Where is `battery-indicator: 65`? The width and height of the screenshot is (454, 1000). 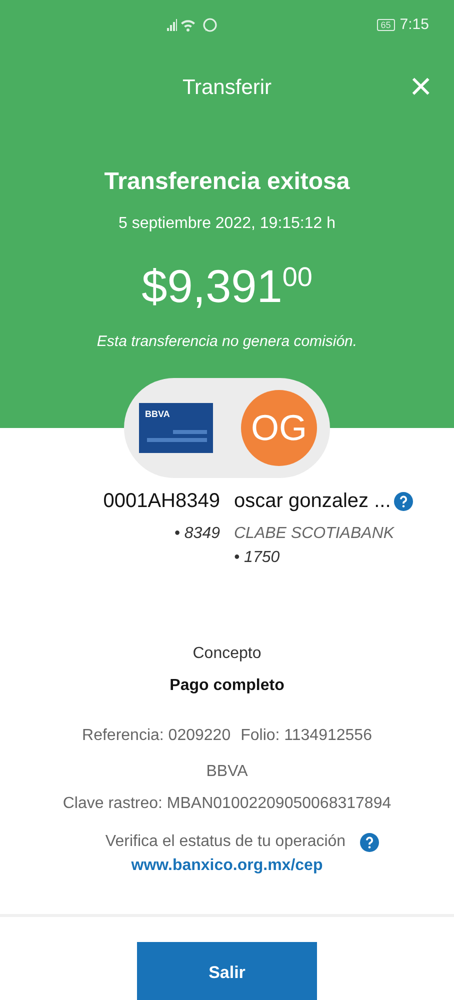
battery-indicator: 65 is located at coordinates (385, 25).